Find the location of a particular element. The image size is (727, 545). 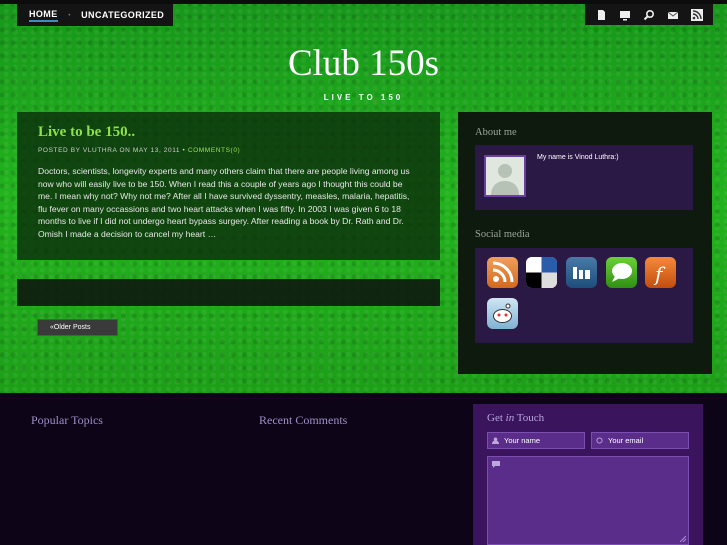

email-field-placeholder: Your email is located at coordinates (626, 440).